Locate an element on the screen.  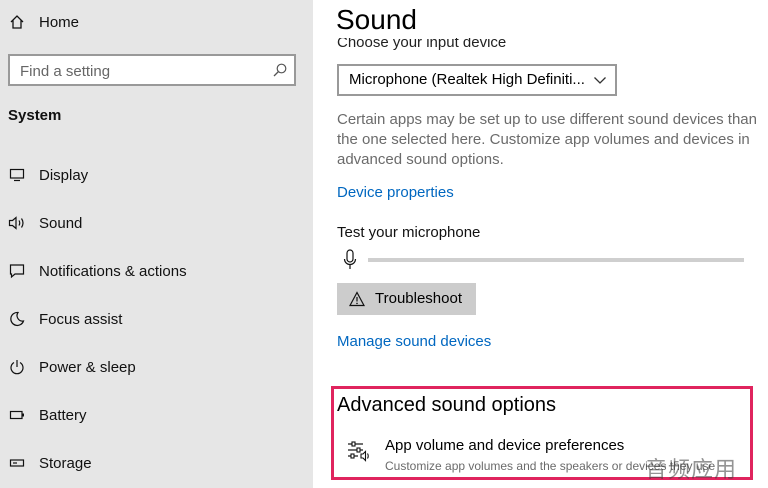
input-device-label: Choose your input device is located at coordinates (422, 44).